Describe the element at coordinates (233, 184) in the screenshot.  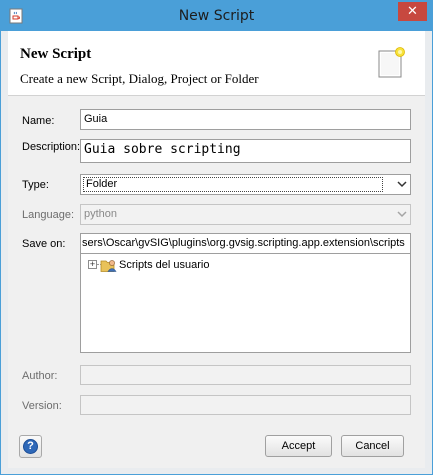
I see `type-selected-value: Folder` at that location.